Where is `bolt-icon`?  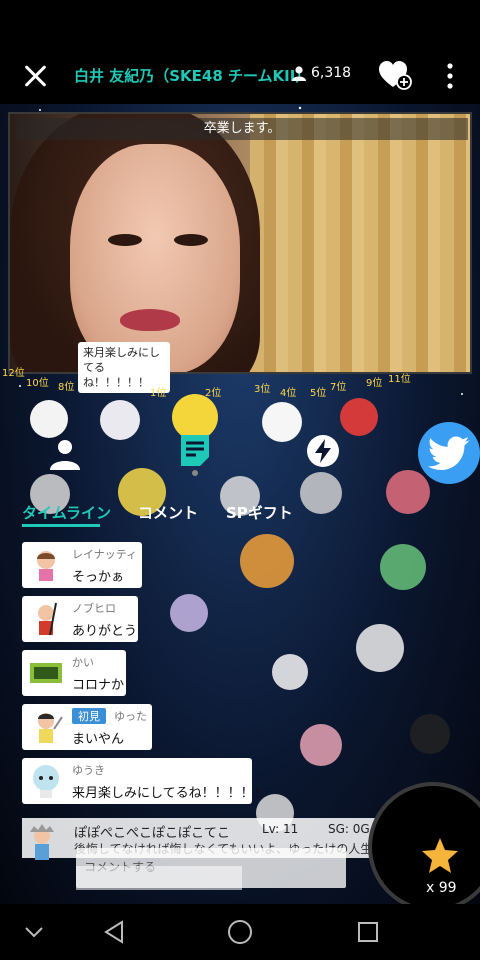 bolt-icon is located at coordinates (323, 451).